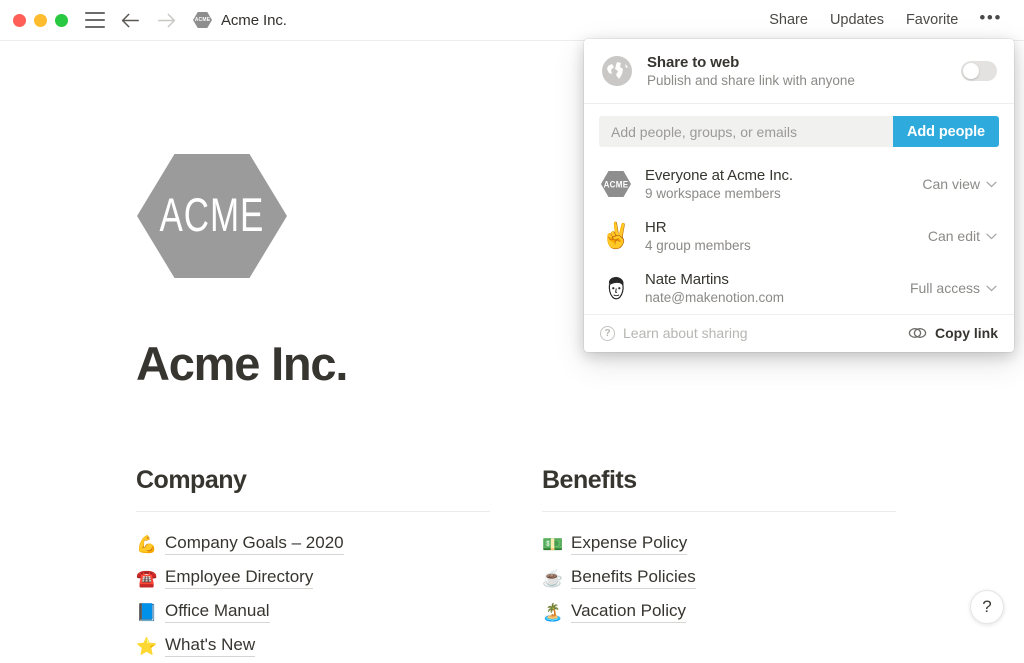  Describe the element at coordinates (553, 544) in the screenshot. I see `banknote-icon: 💵` at that location.